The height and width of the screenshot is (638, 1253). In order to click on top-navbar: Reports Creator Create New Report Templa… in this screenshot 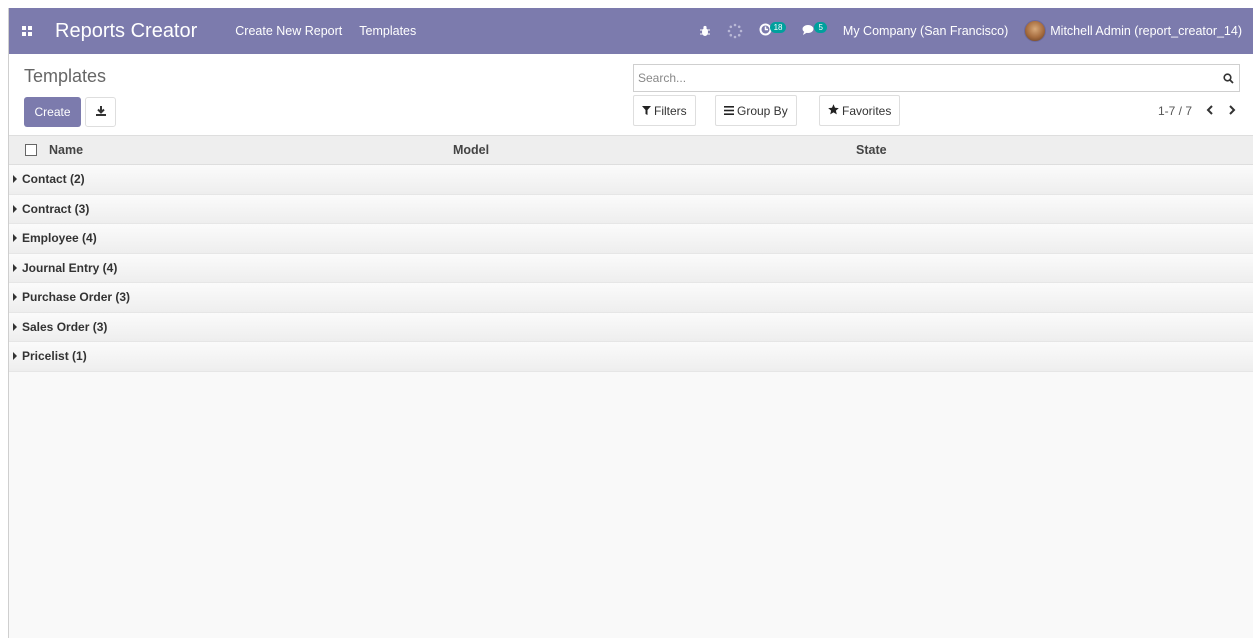, I will do `click(631, 31)`.